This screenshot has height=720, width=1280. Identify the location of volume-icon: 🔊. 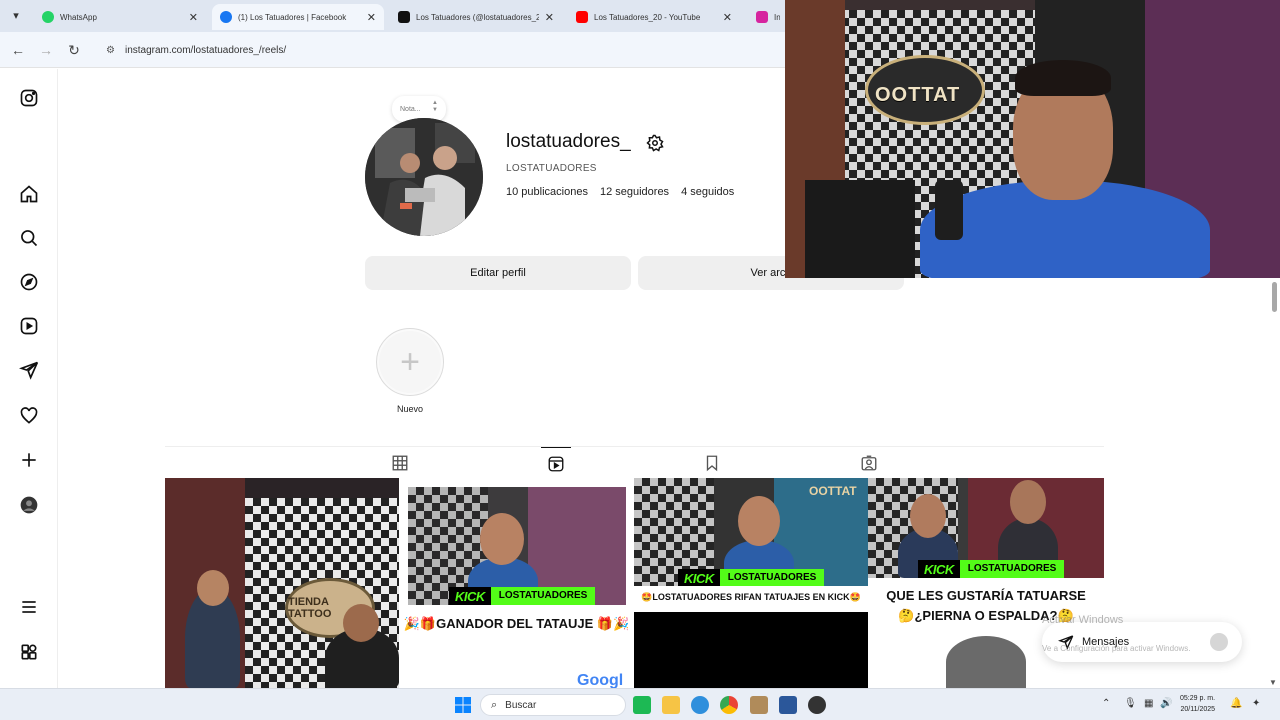
(1166, 703).